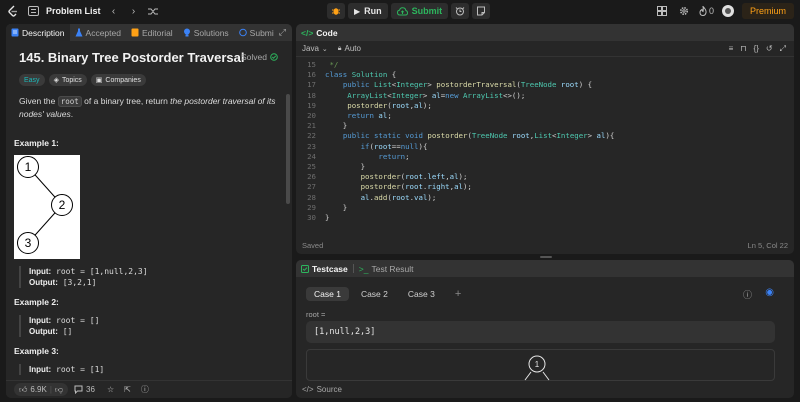 This screenshot has width=800, height=402. What do you see at coordinates (78, 389) in the screenshot?
I see `comment-icon` at bounding box center [78, 389].